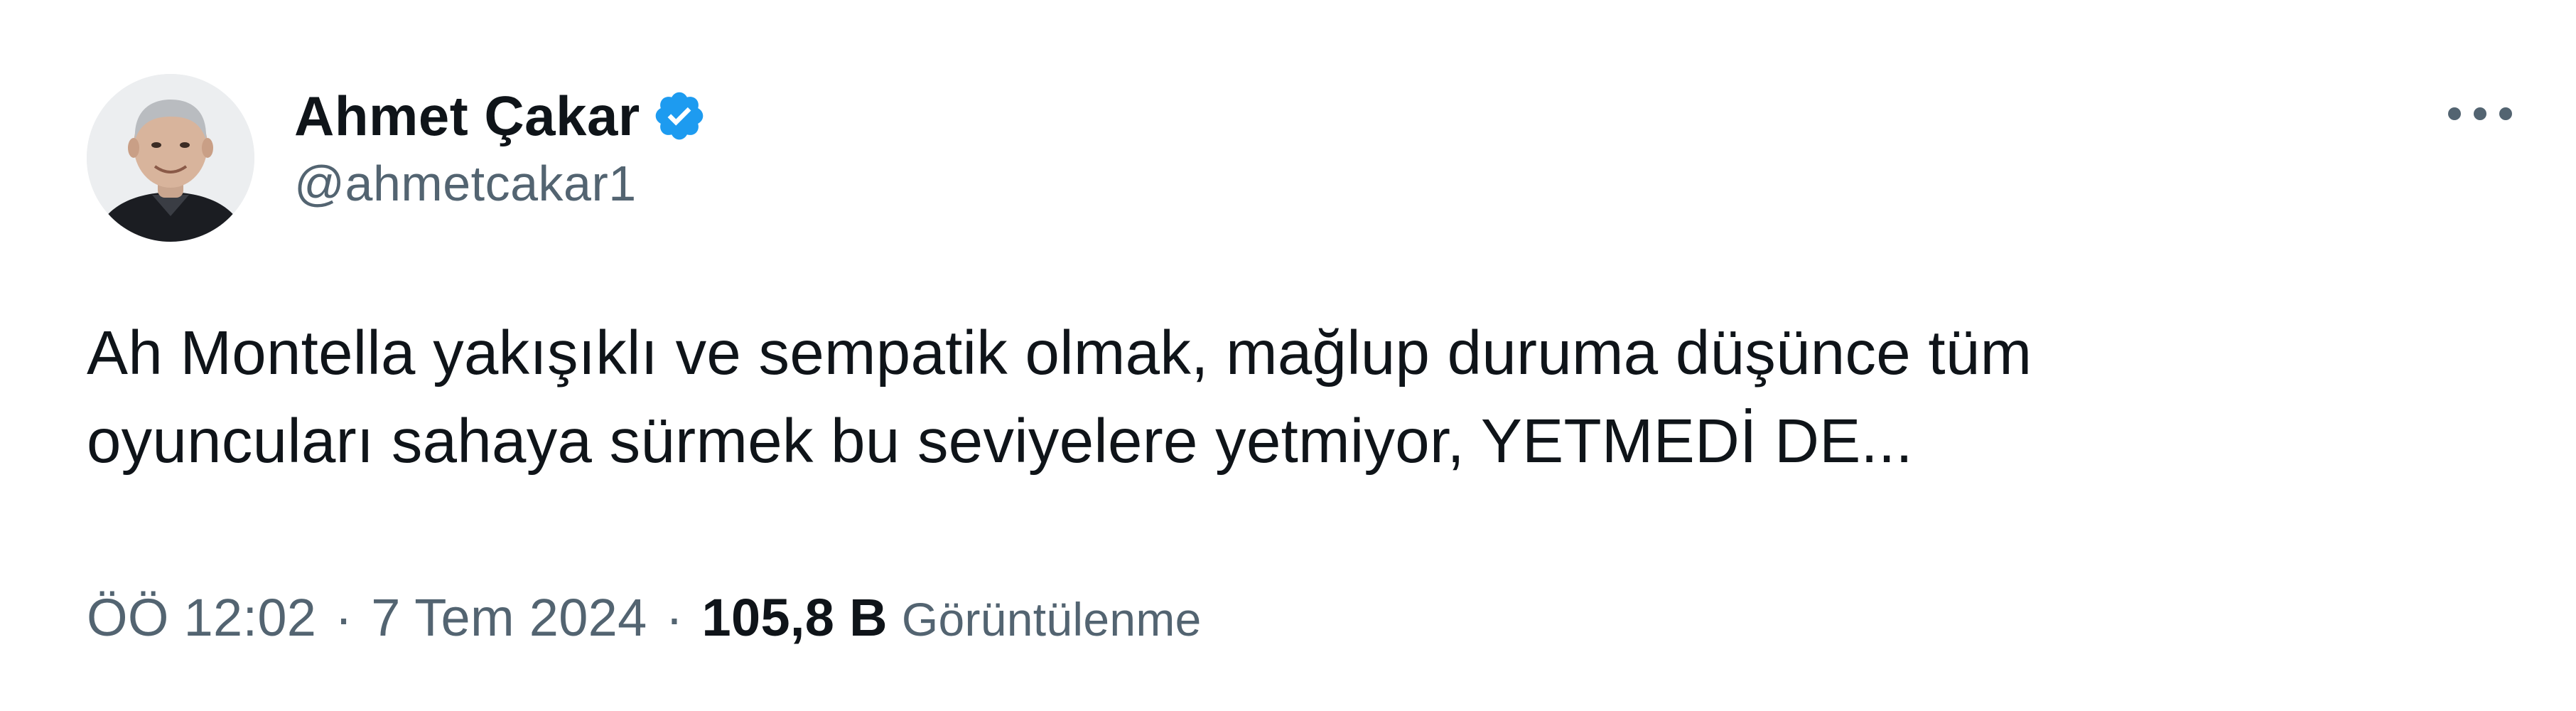 This screenshot has width=2576, height=711. Describe the element at coordinates (680, 116) in the screenshot. I see `verified-badge-icon` at that location.